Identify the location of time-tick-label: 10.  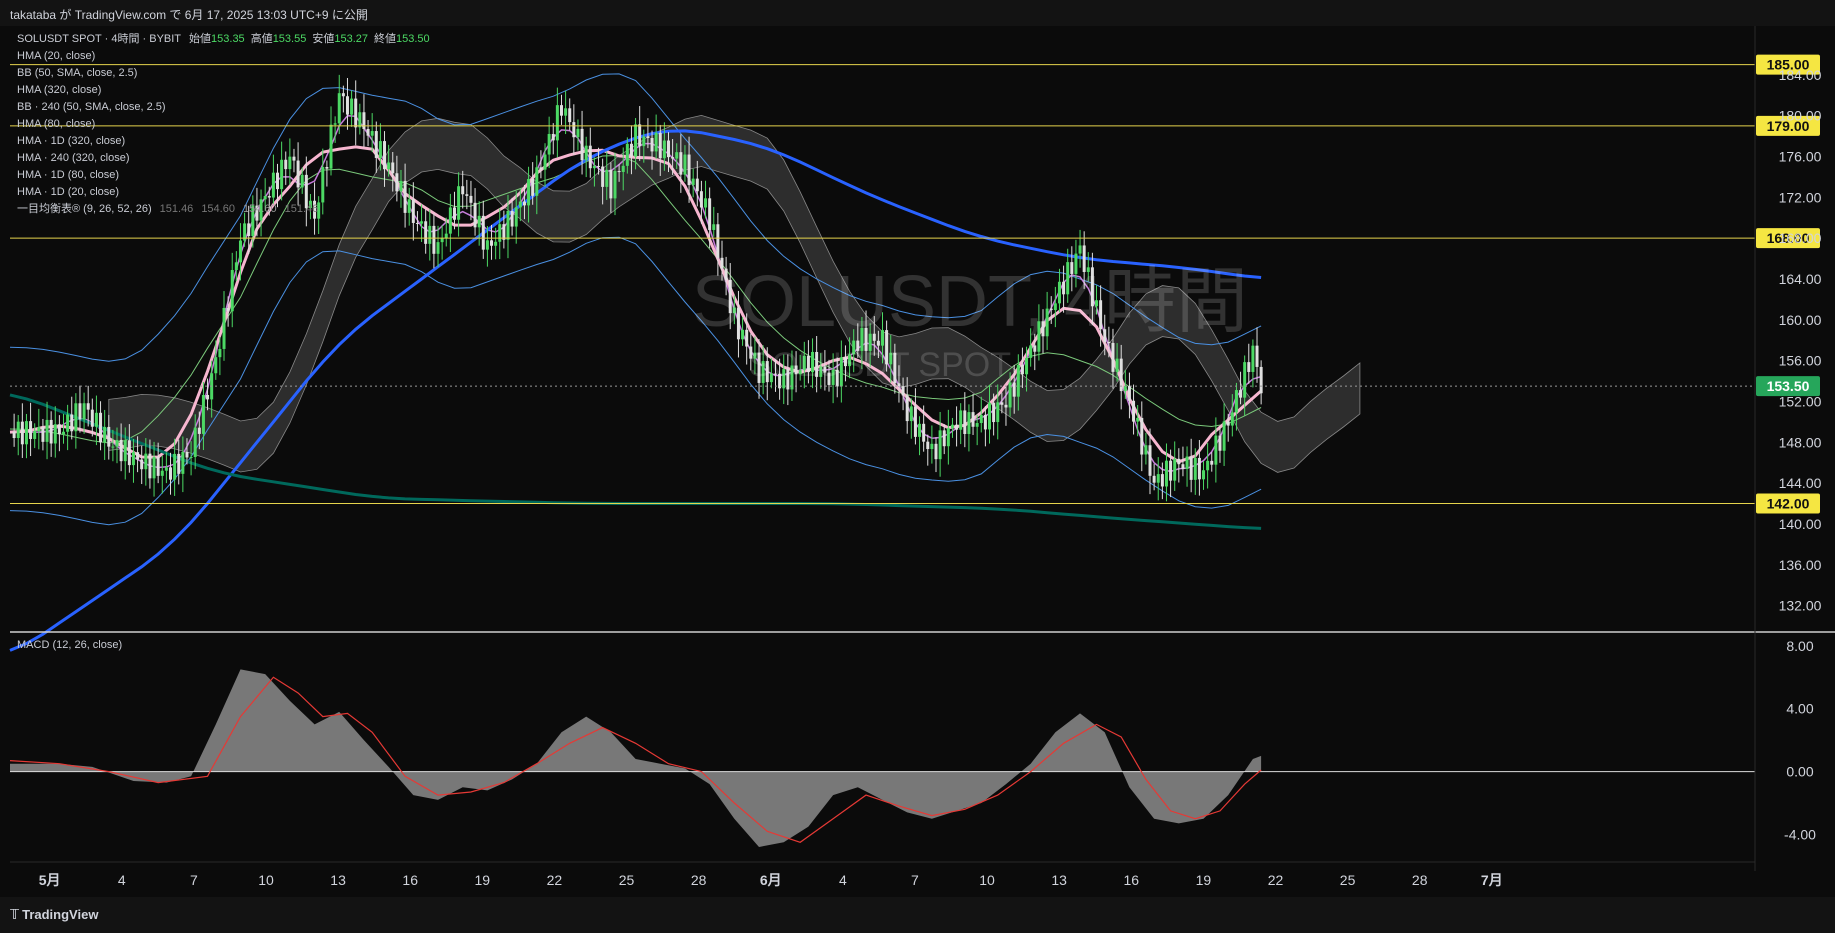
(987, 880).